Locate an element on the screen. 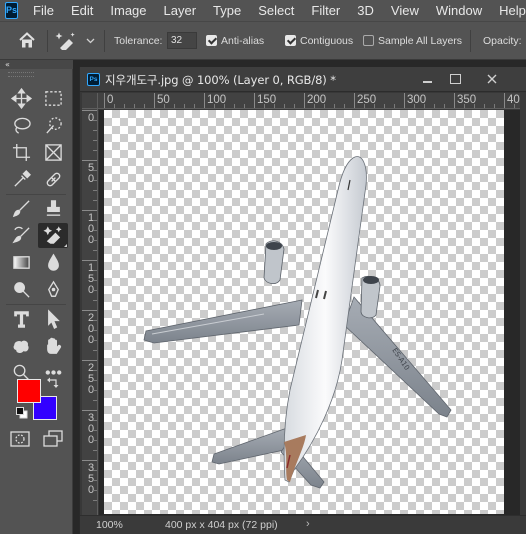 This screenshot has width=526, height=534. menu-help: Help is located at coordinates (508, 10).